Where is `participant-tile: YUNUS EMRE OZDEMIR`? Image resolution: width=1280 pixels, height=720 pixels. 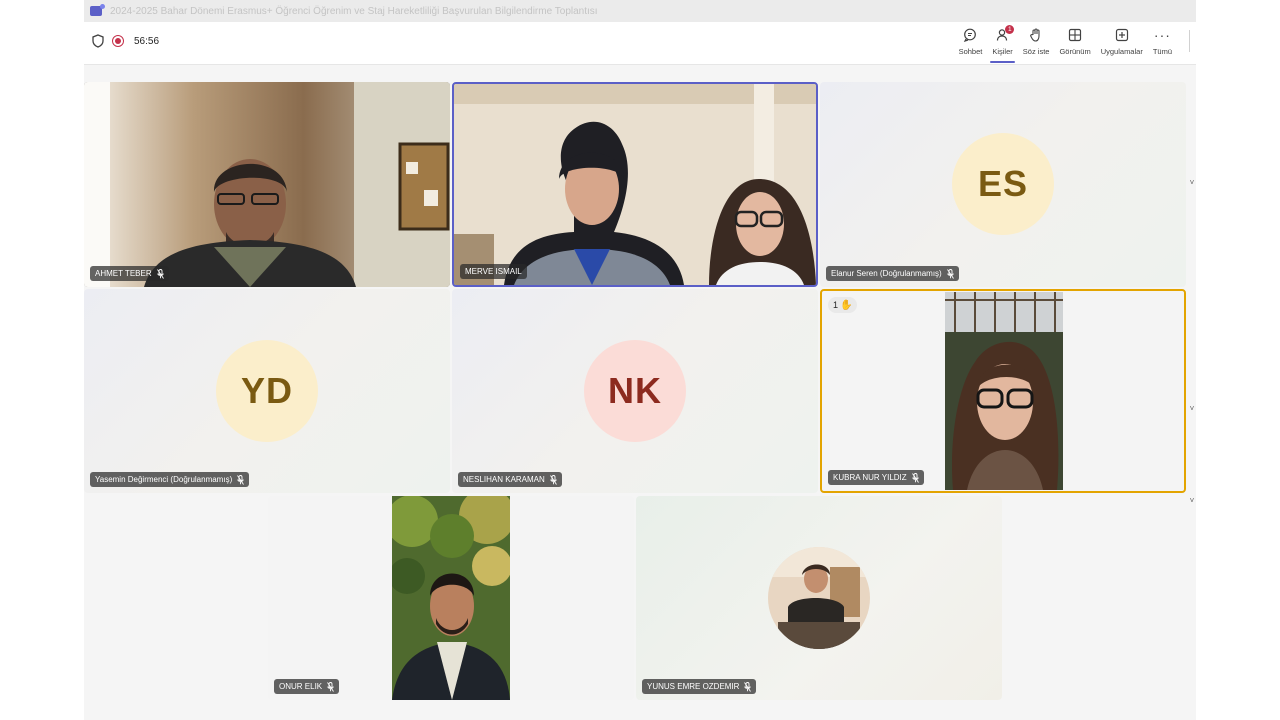 participant-tile: YUNUS EMRE OZDEMIR is located at coordinates (819, 598).